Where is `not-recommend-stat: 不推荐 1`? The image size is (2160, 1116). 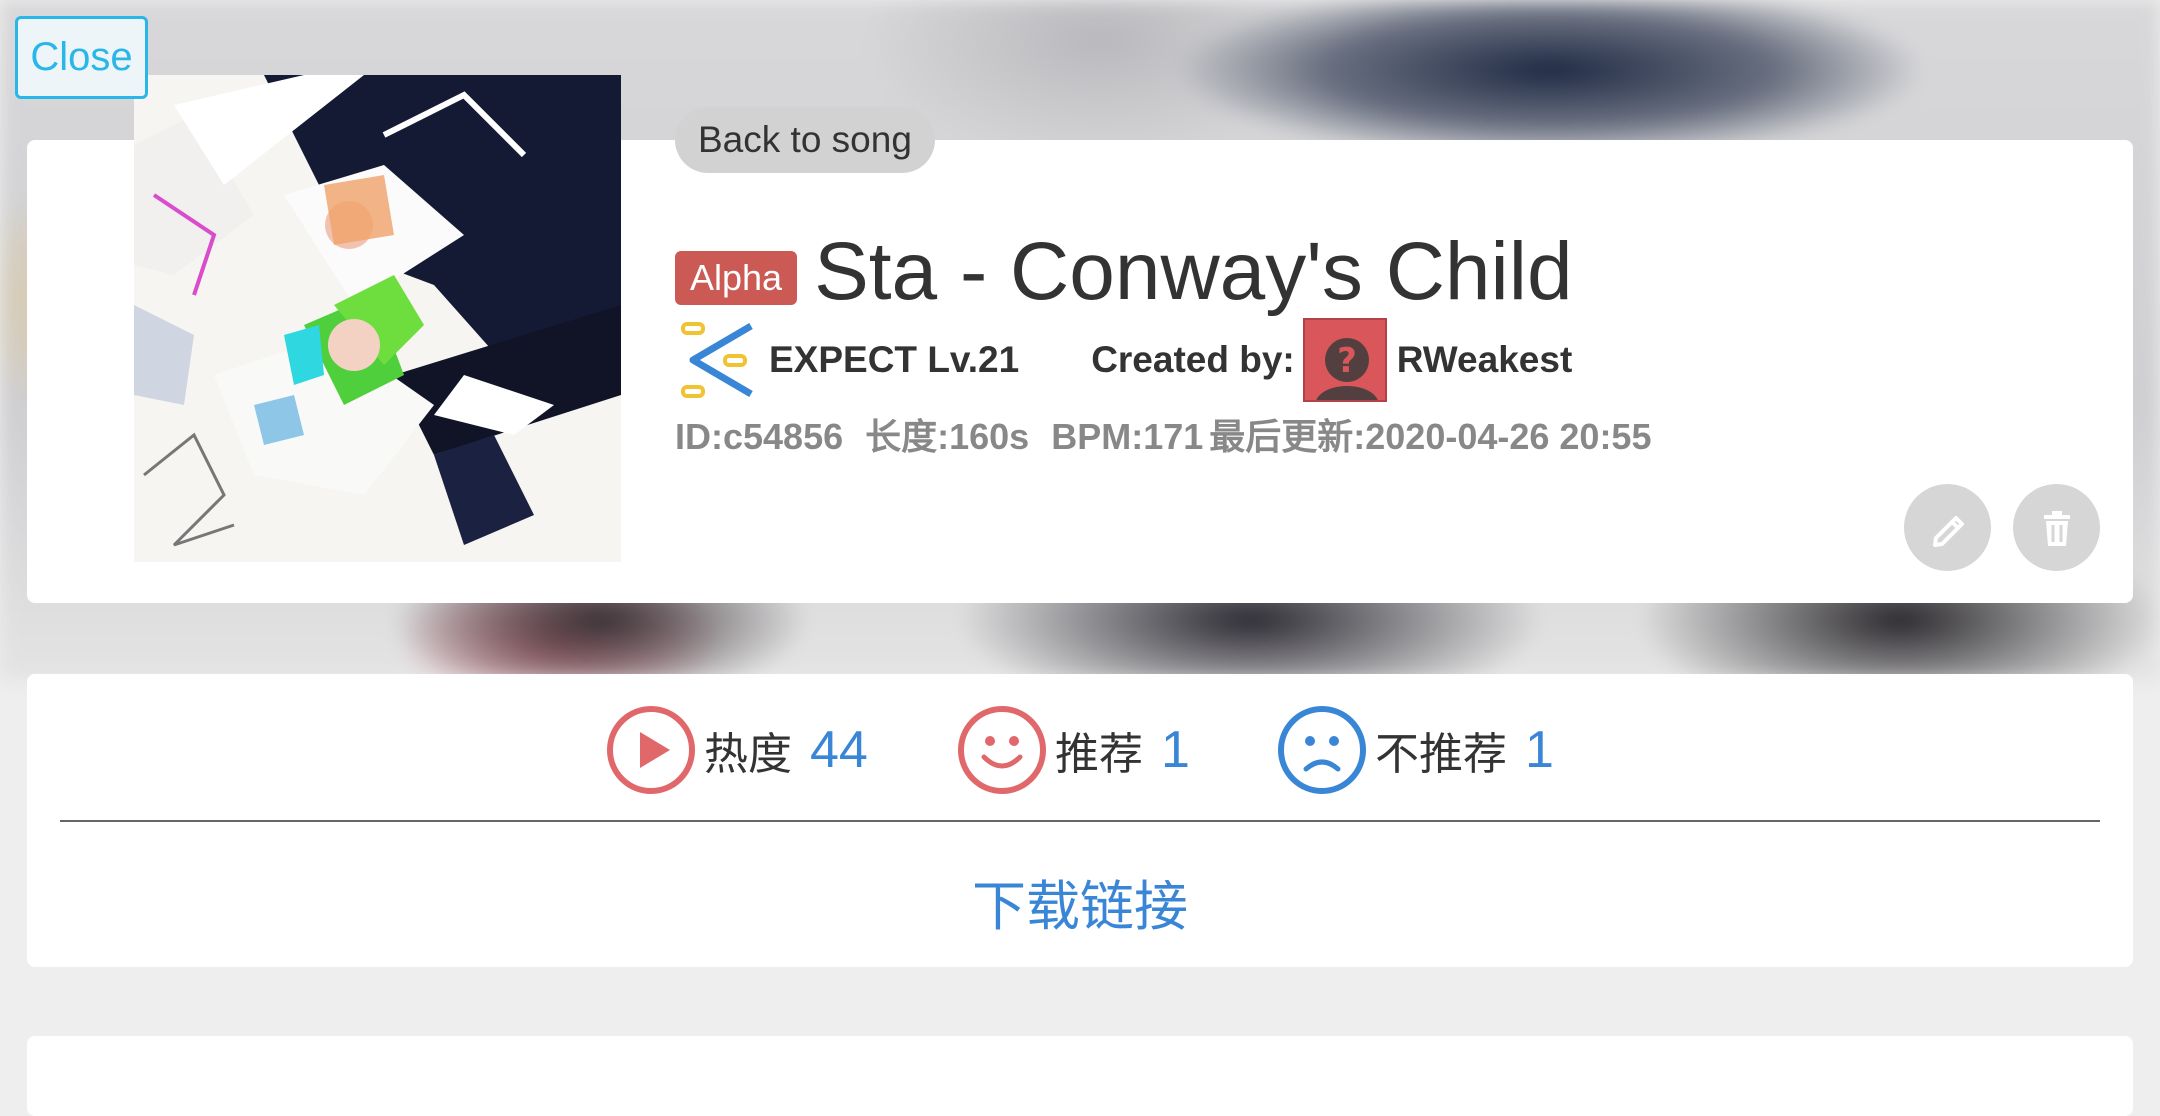
not-recommend-stat: 不推荐 1 is located at coordinates (1415, 750).